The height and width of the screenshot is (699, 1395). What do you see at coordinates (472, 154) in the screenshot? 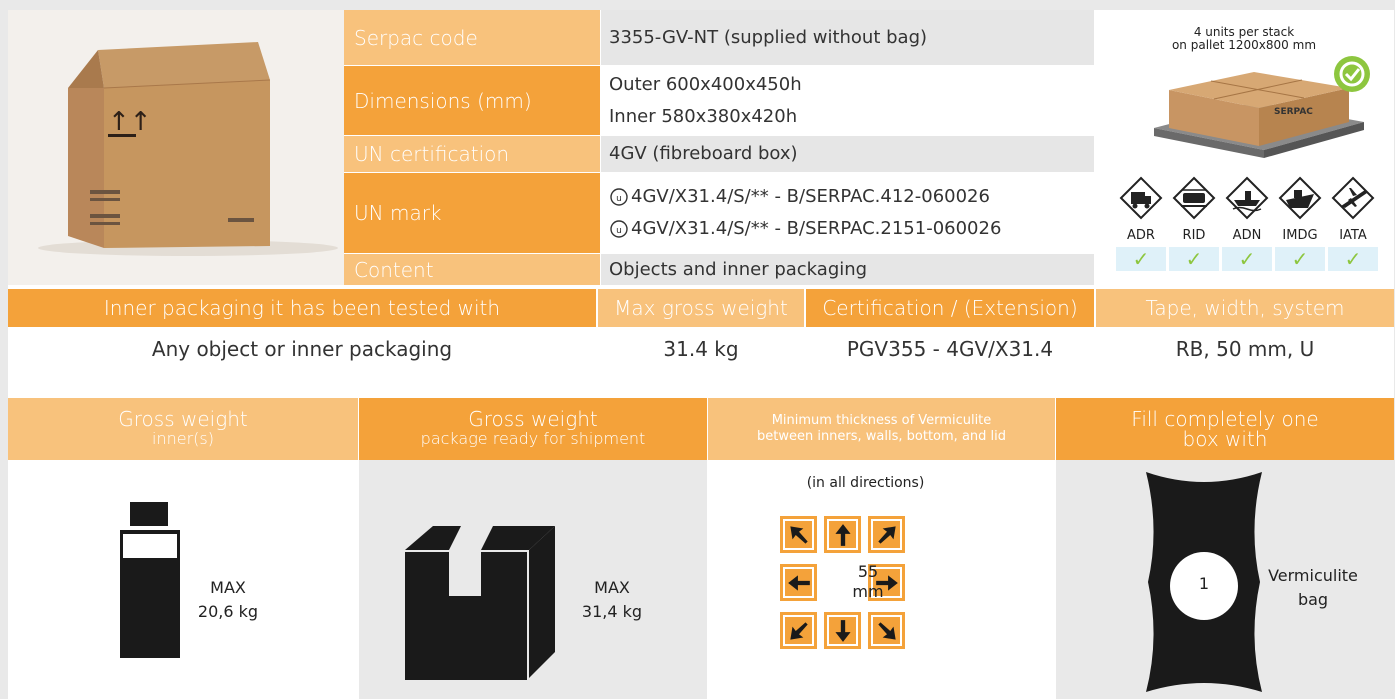
I see `un-cert-label: UN certification` at bounding box center [472, 154].